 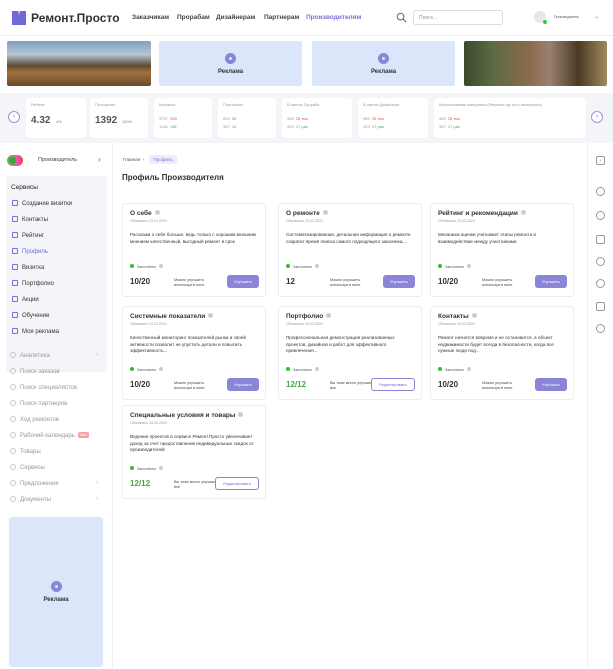 I want to click on sidebar-item-specialist-search: Поиск специалистов, so click(x=43, y=387).